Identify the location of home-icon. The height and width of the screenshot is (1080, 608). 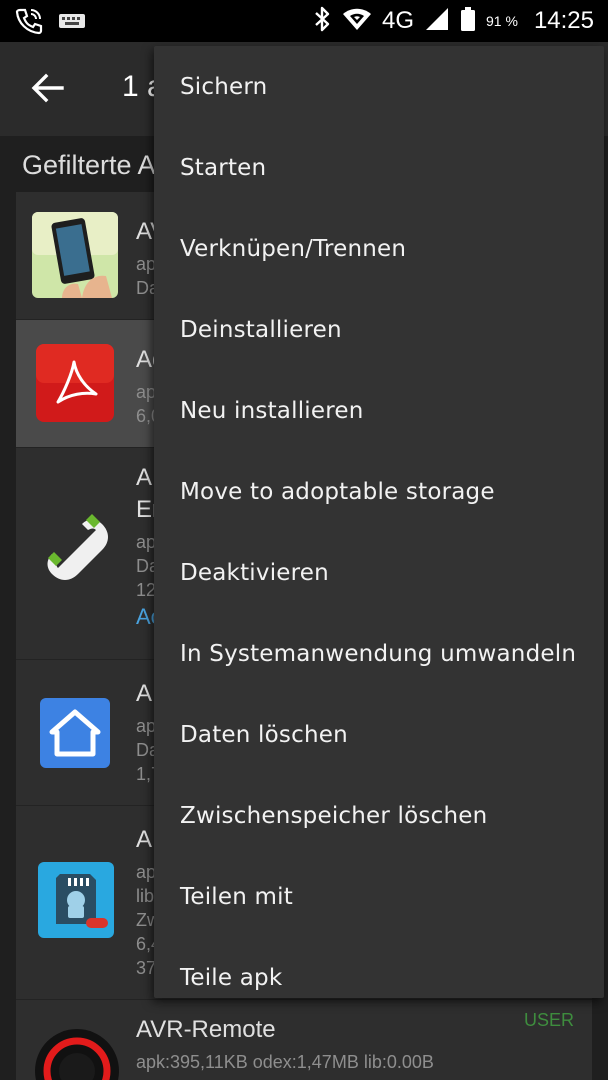
(75, 735).